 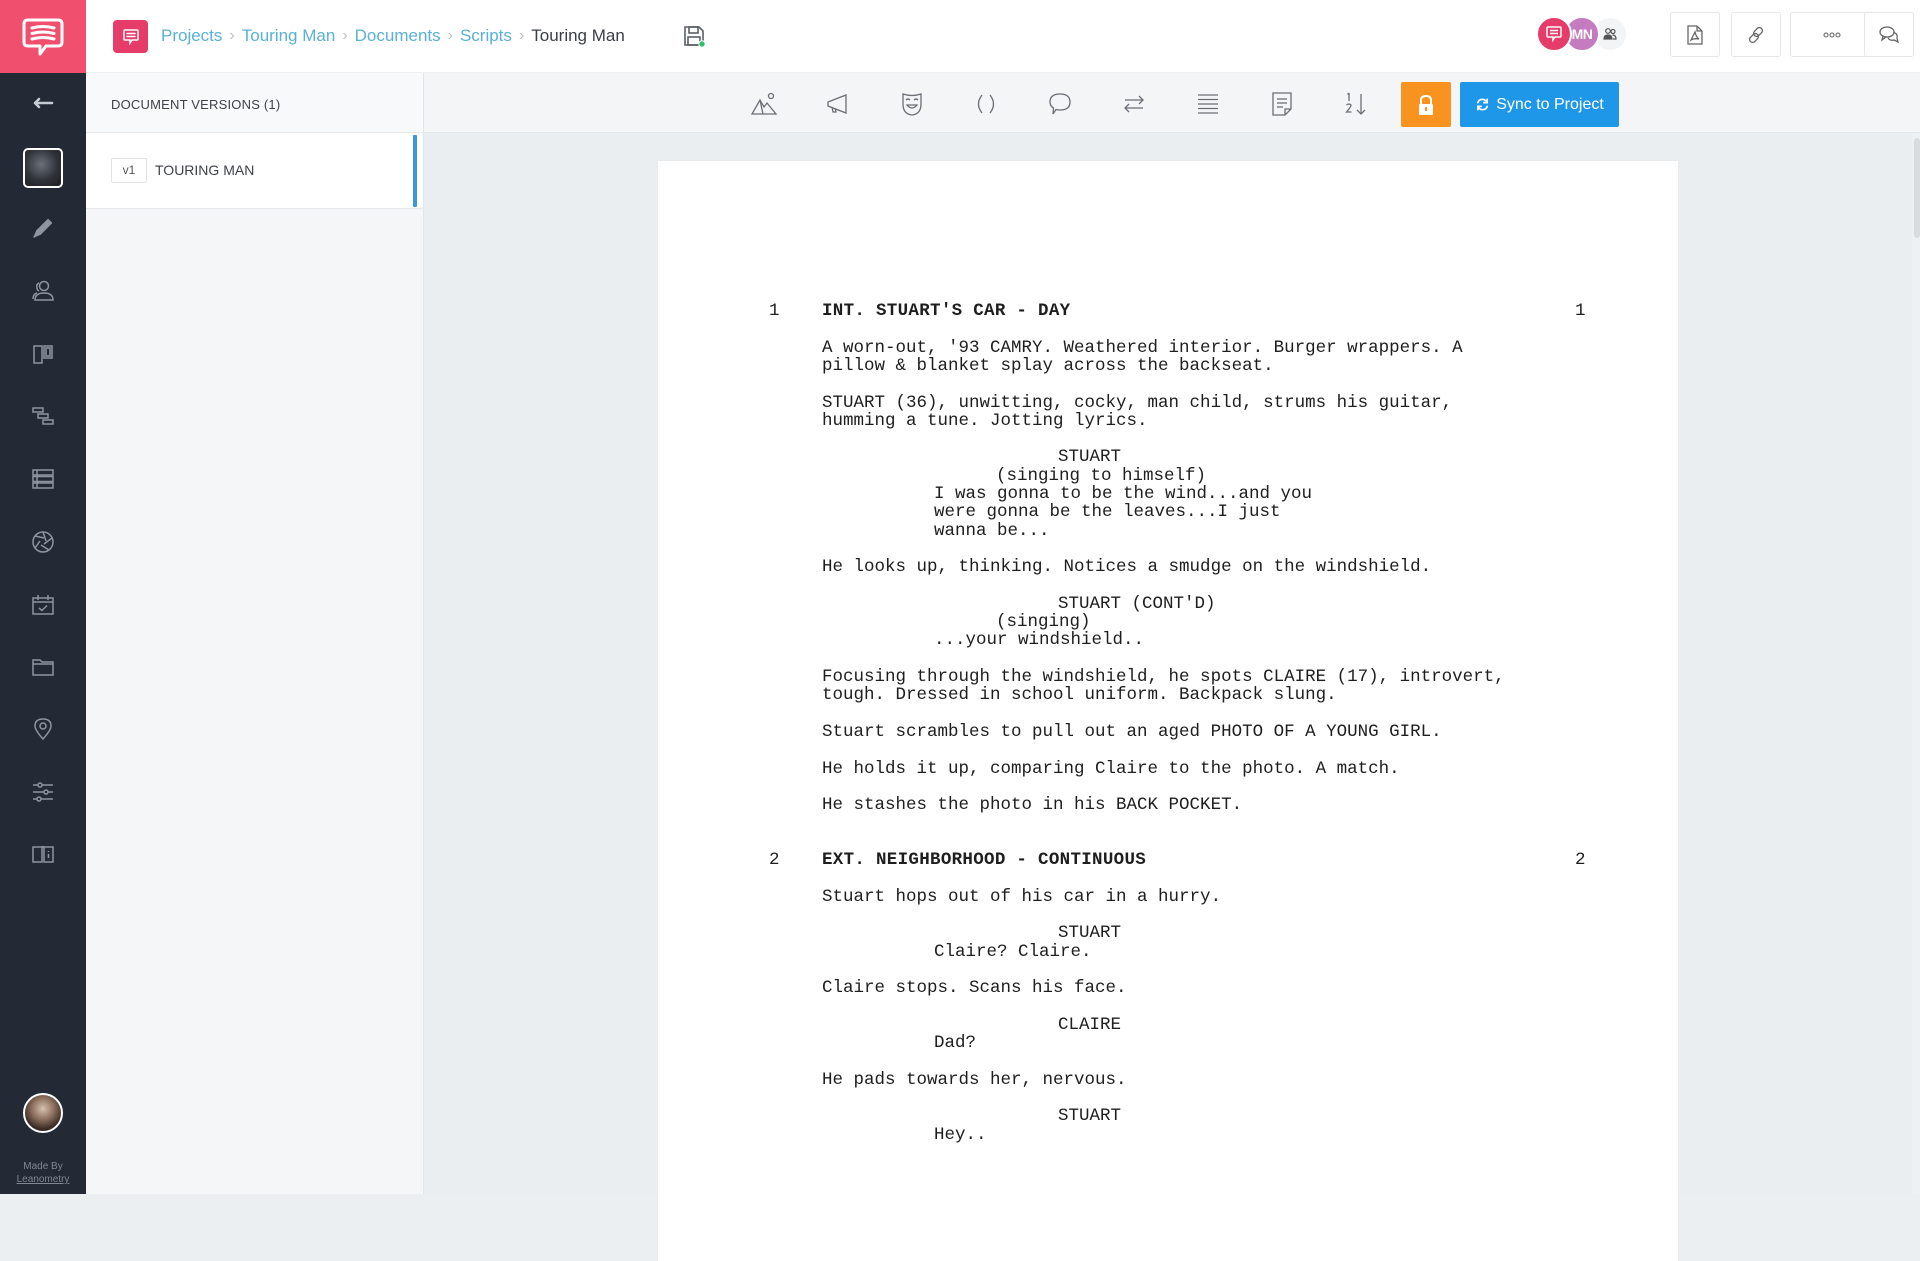 I want to click on comments-button, so click(x=1889, y=34).